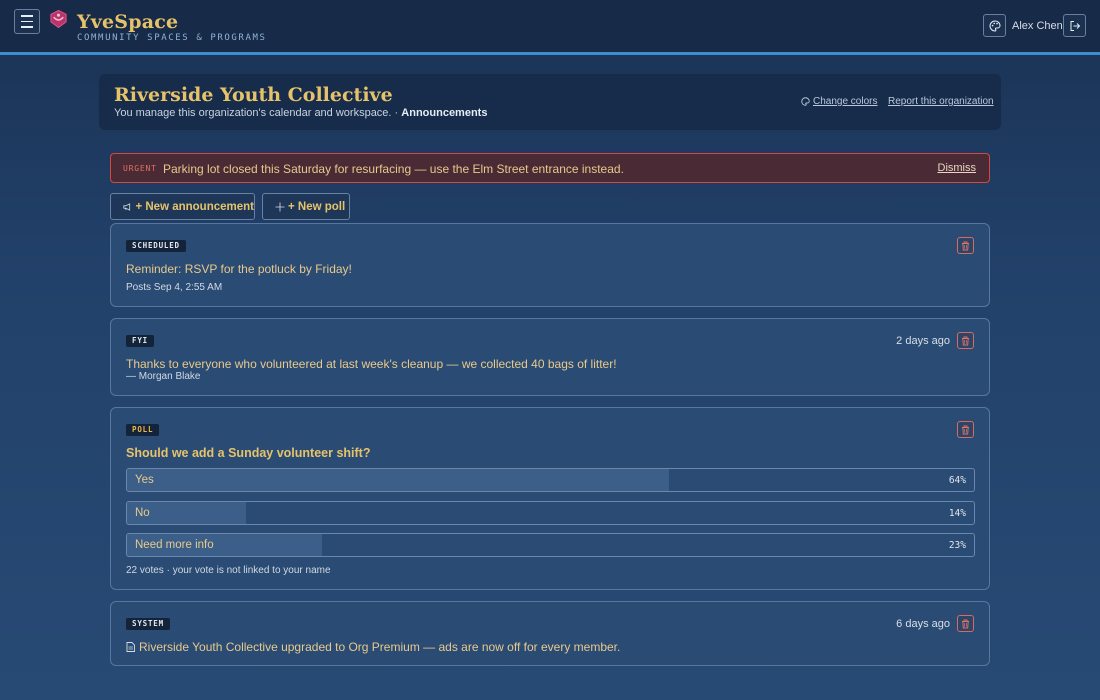  I want to click on change-colors-link: Change colors, so click(839, 101).